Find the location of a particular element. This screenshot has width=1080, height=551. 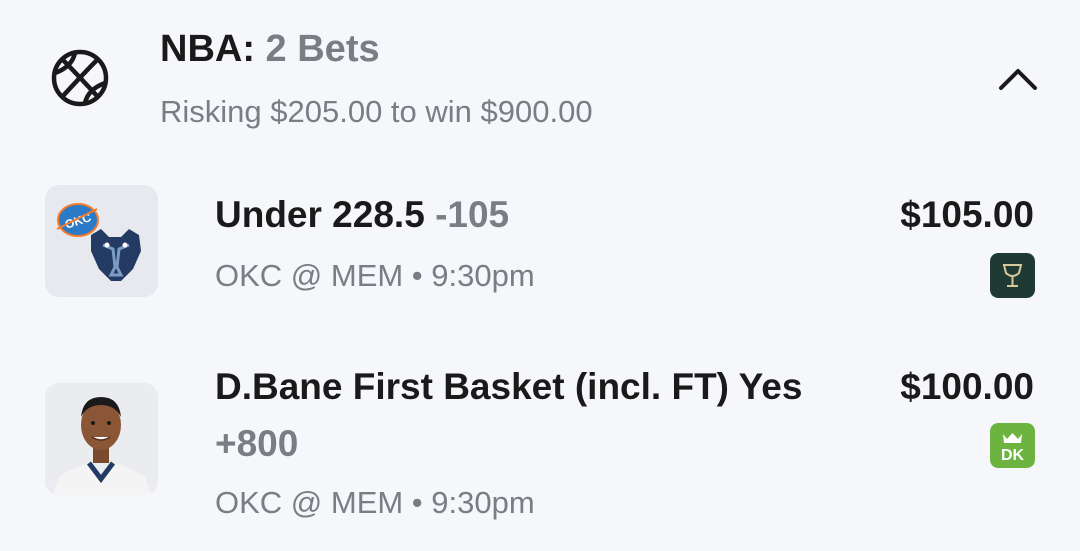

bet-stake: $100.00 is located at coordinates (967, 386).